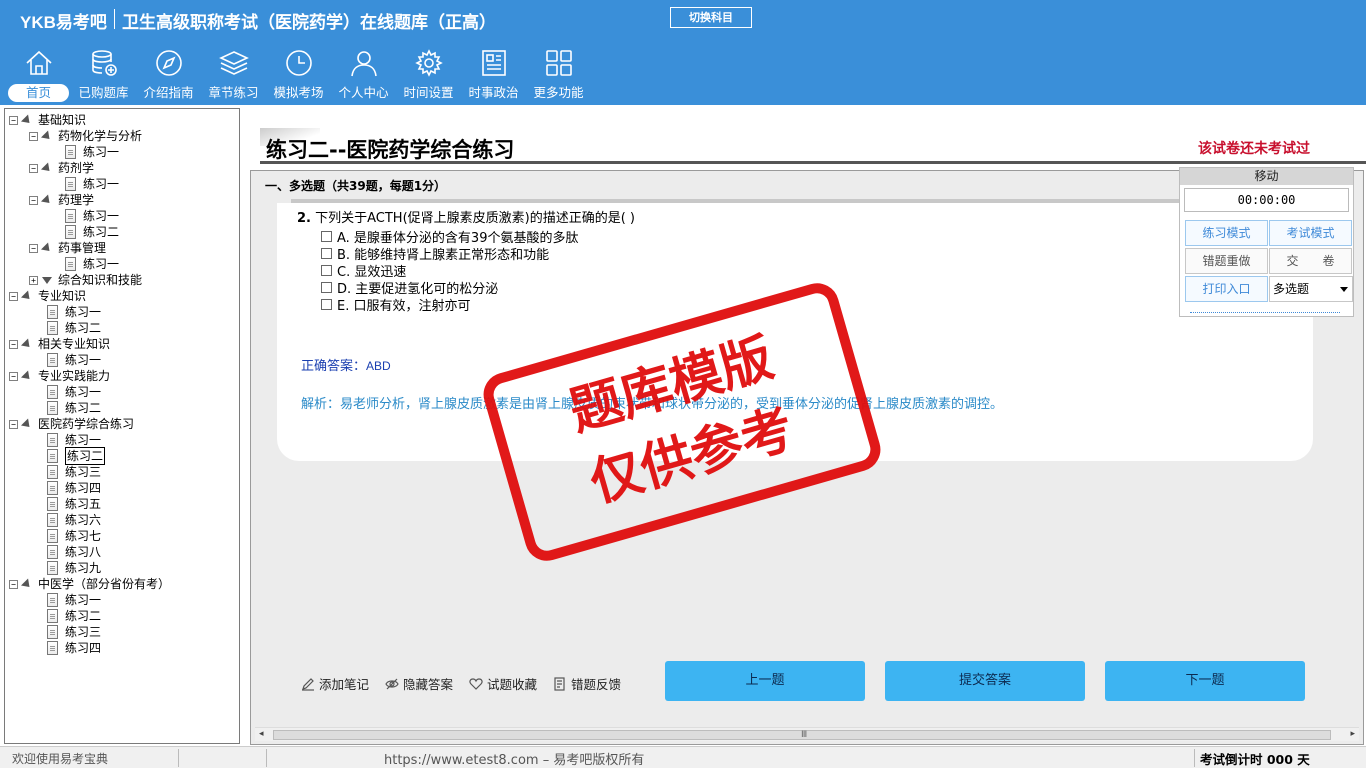  Describe the element at coordinates (61, 200) in the screenshot. I see `tree-folder-item: − 药理学` at that location.